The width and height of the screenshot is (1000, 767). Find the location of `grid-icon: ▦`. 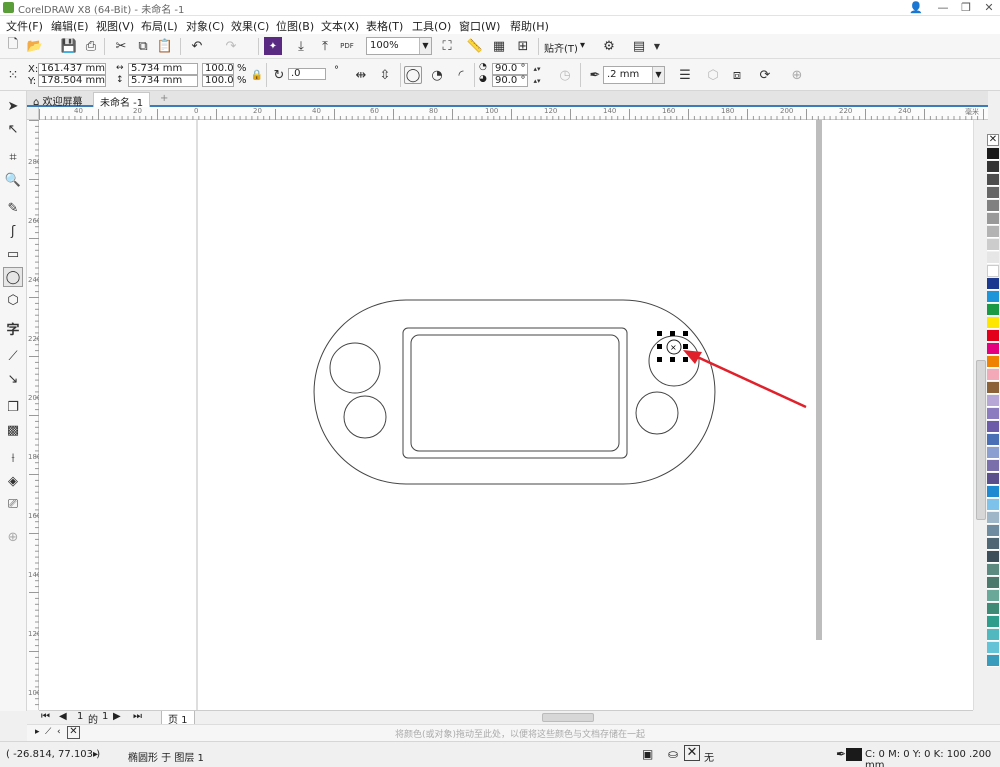

grid-icon: ▦ is located at coordinates (499, 46).